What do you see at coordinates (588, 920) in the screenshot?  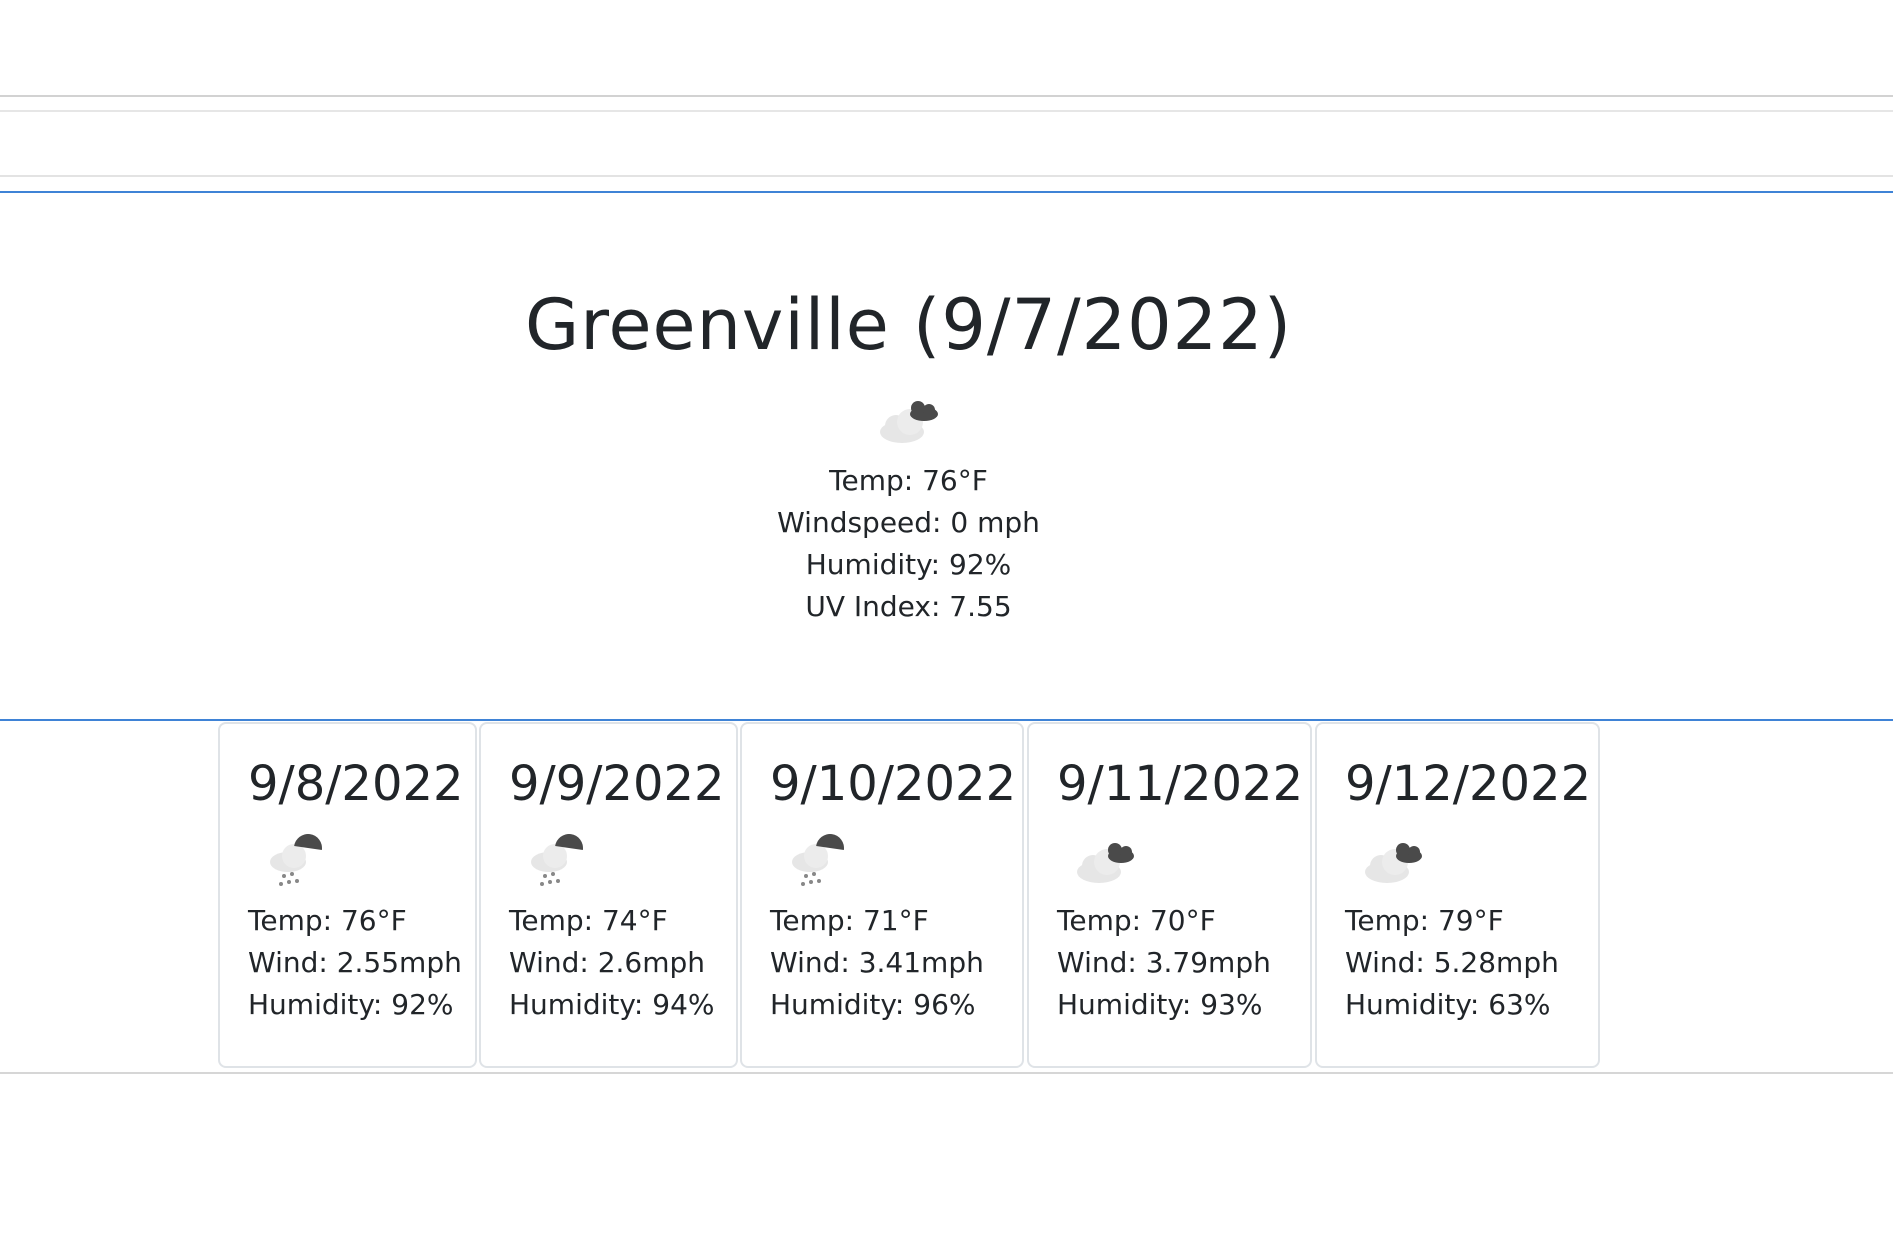 I see `forecast-temp: Temp: 74°F` at bounding box center [588, 920].